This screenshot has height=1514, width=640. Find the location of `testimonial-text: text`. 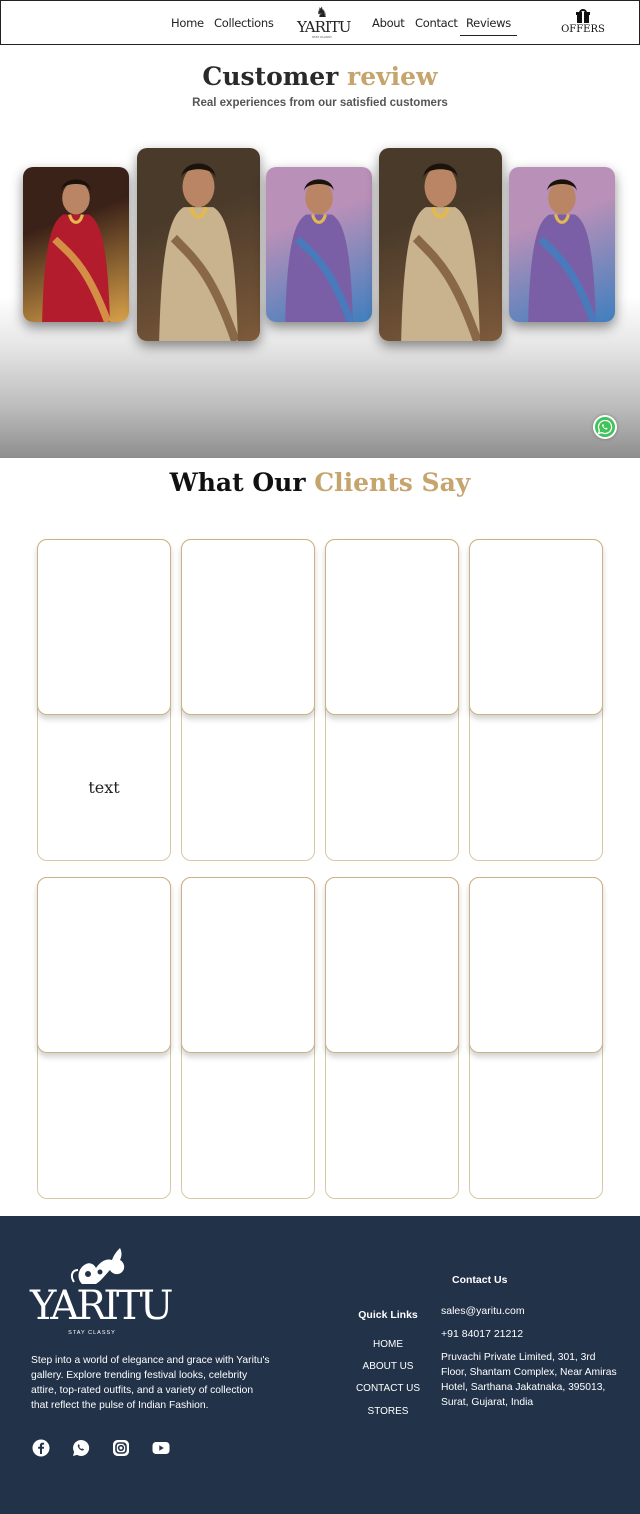

testimonial-text: text is located at coordinates (104, 787).